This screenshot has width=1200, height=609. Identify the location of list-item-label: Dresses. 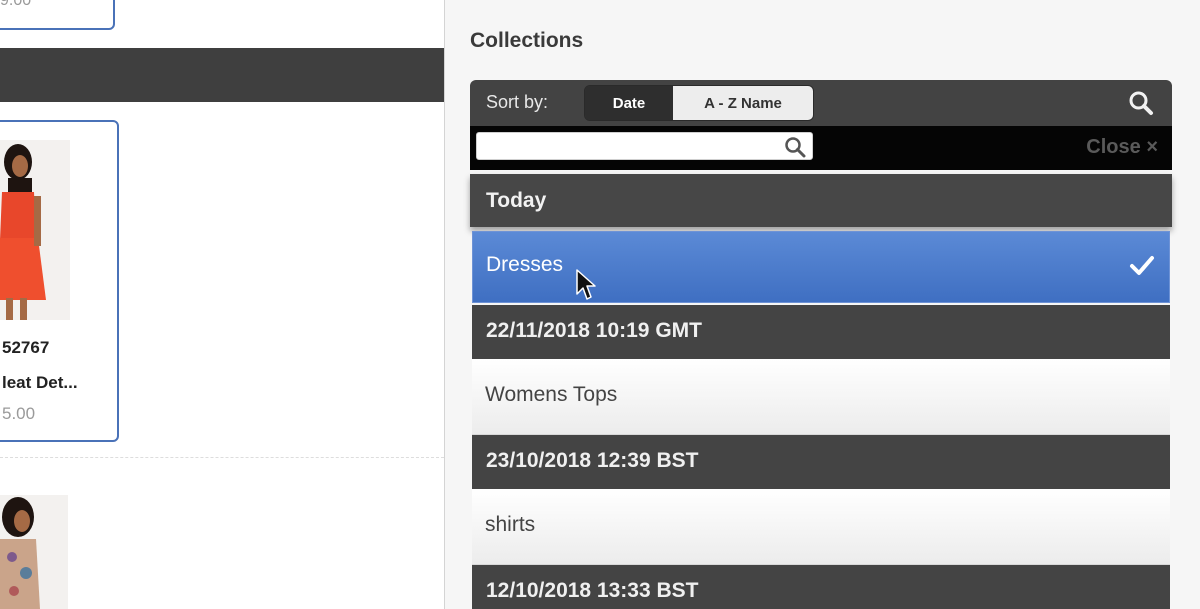
(525, 264).